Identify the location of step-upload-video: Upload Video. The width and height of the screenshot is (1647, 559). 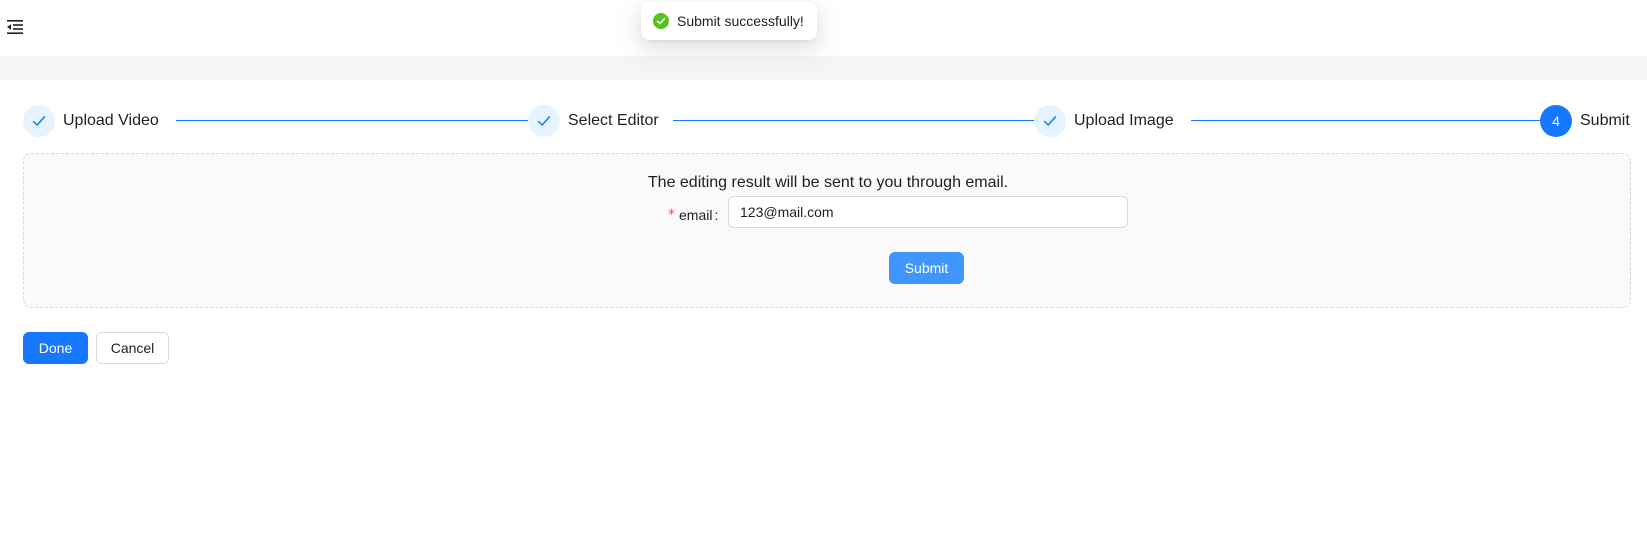
(91, 121).